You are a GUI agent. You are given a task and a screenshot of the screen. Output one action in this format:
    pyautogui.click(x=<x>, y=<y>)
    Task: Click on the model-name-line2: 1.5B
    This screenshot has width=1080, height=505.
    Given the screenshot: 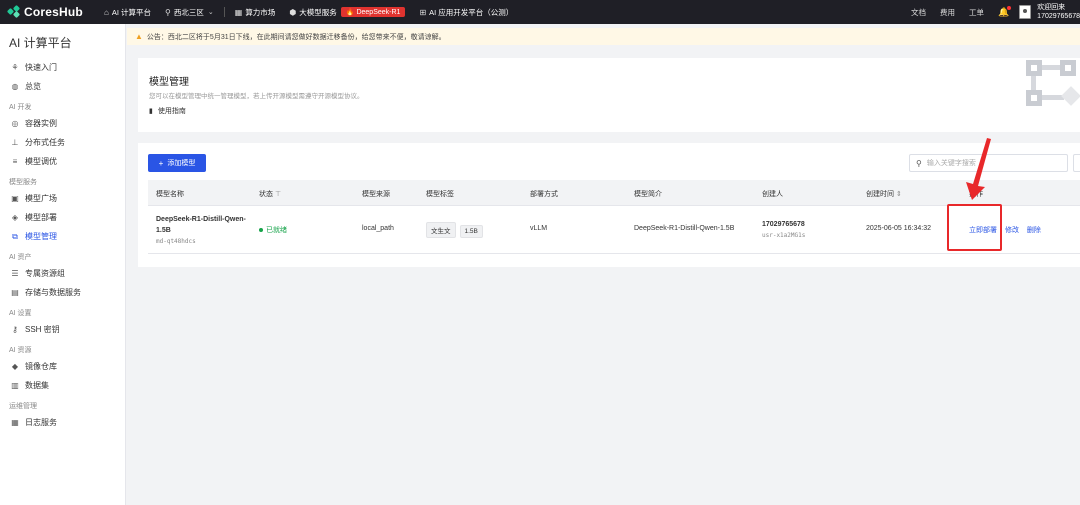 What is the action you would take?
    pyautogui.click(x=163, y=230)
    